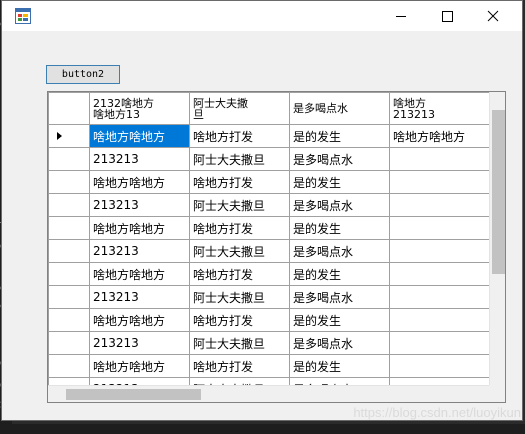 The height and width of the screenshot is (434, 525). Describe the element at coordinates (262, 429) in the screenshot. I see `background-editor-bottom` at that location.